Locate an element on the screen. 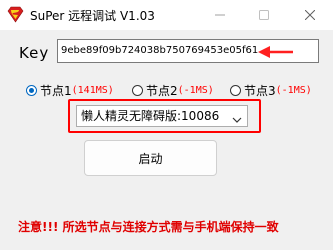 This screenshot has height=250, width=333. radio-node-2: 节点2 (-1MS) is located at coordinates (173, 90).